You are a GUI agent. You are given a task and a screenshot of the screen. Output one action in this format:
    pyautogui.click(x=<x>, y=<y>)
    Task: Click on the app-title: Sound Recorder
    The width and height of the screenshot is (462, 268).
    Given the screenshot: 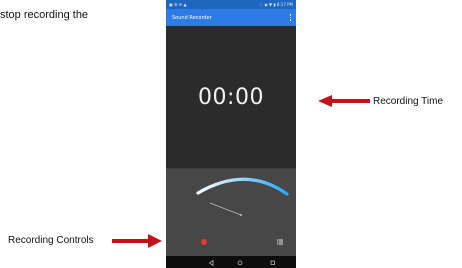 What is the action you would take?
    pyautogui.click(x=192, y=17)
    